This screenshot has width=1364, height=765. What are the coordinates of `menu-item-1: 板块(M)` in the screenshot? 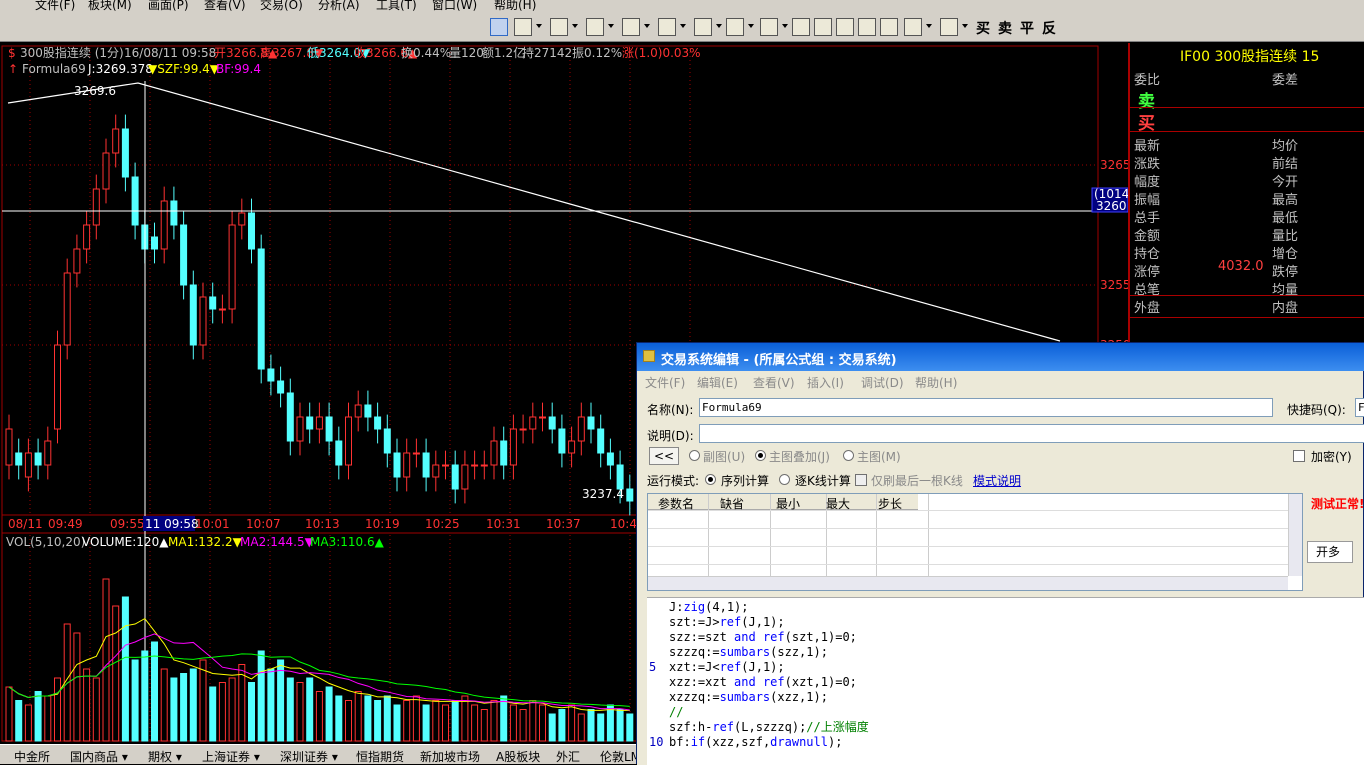 It's located at (110, 6).